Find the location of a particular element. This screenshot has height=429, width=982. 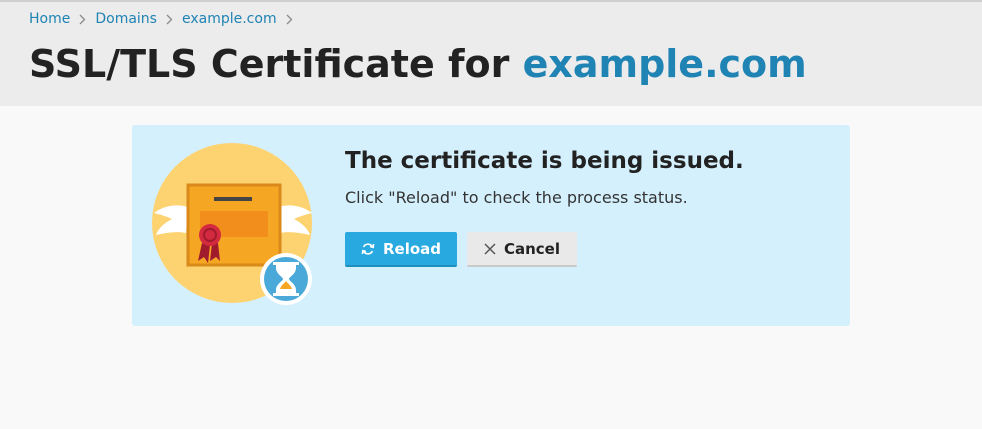

refresh-icon is located at coordinates (368, 249).